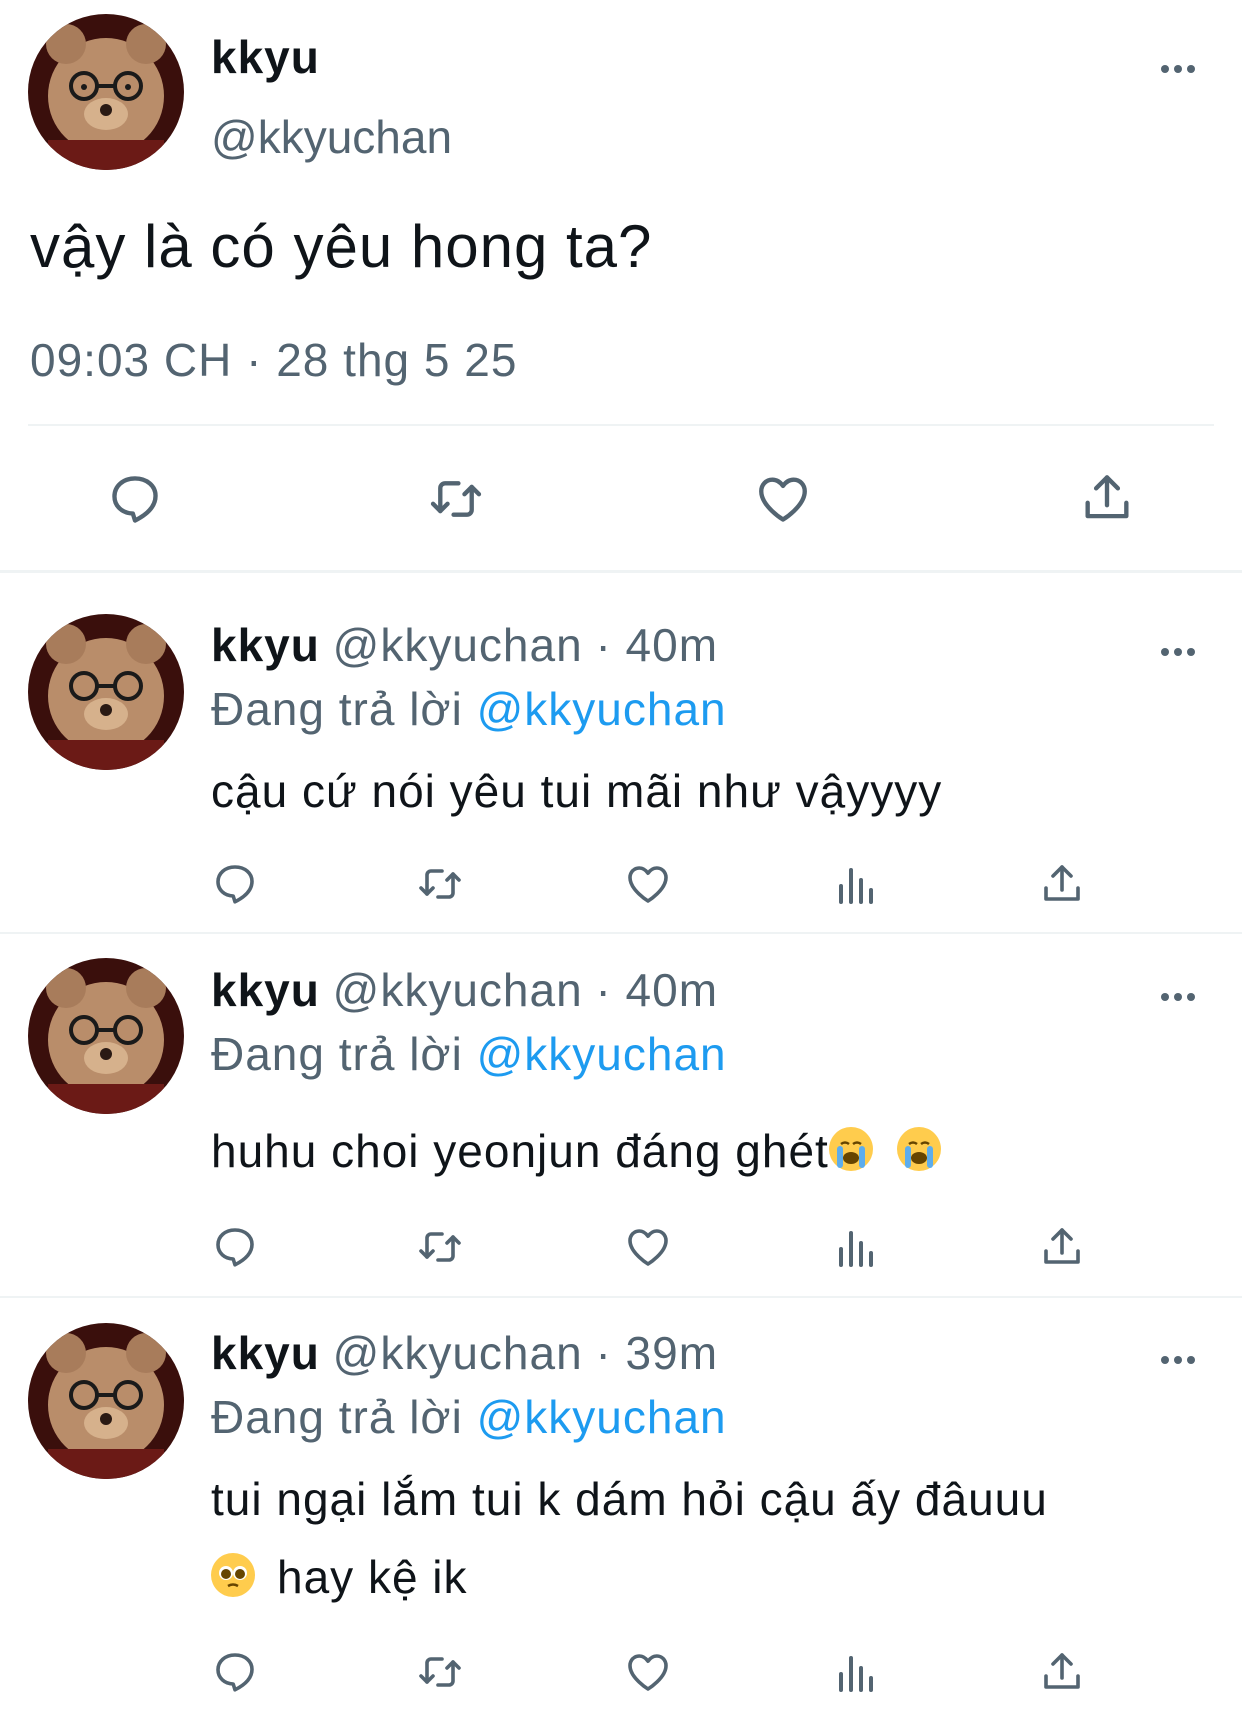 The width and height of the screenshot is (1242, 1718). I want to click on reply-text: huhu choi yeonjun đáng ghét, so click(520, 1151).